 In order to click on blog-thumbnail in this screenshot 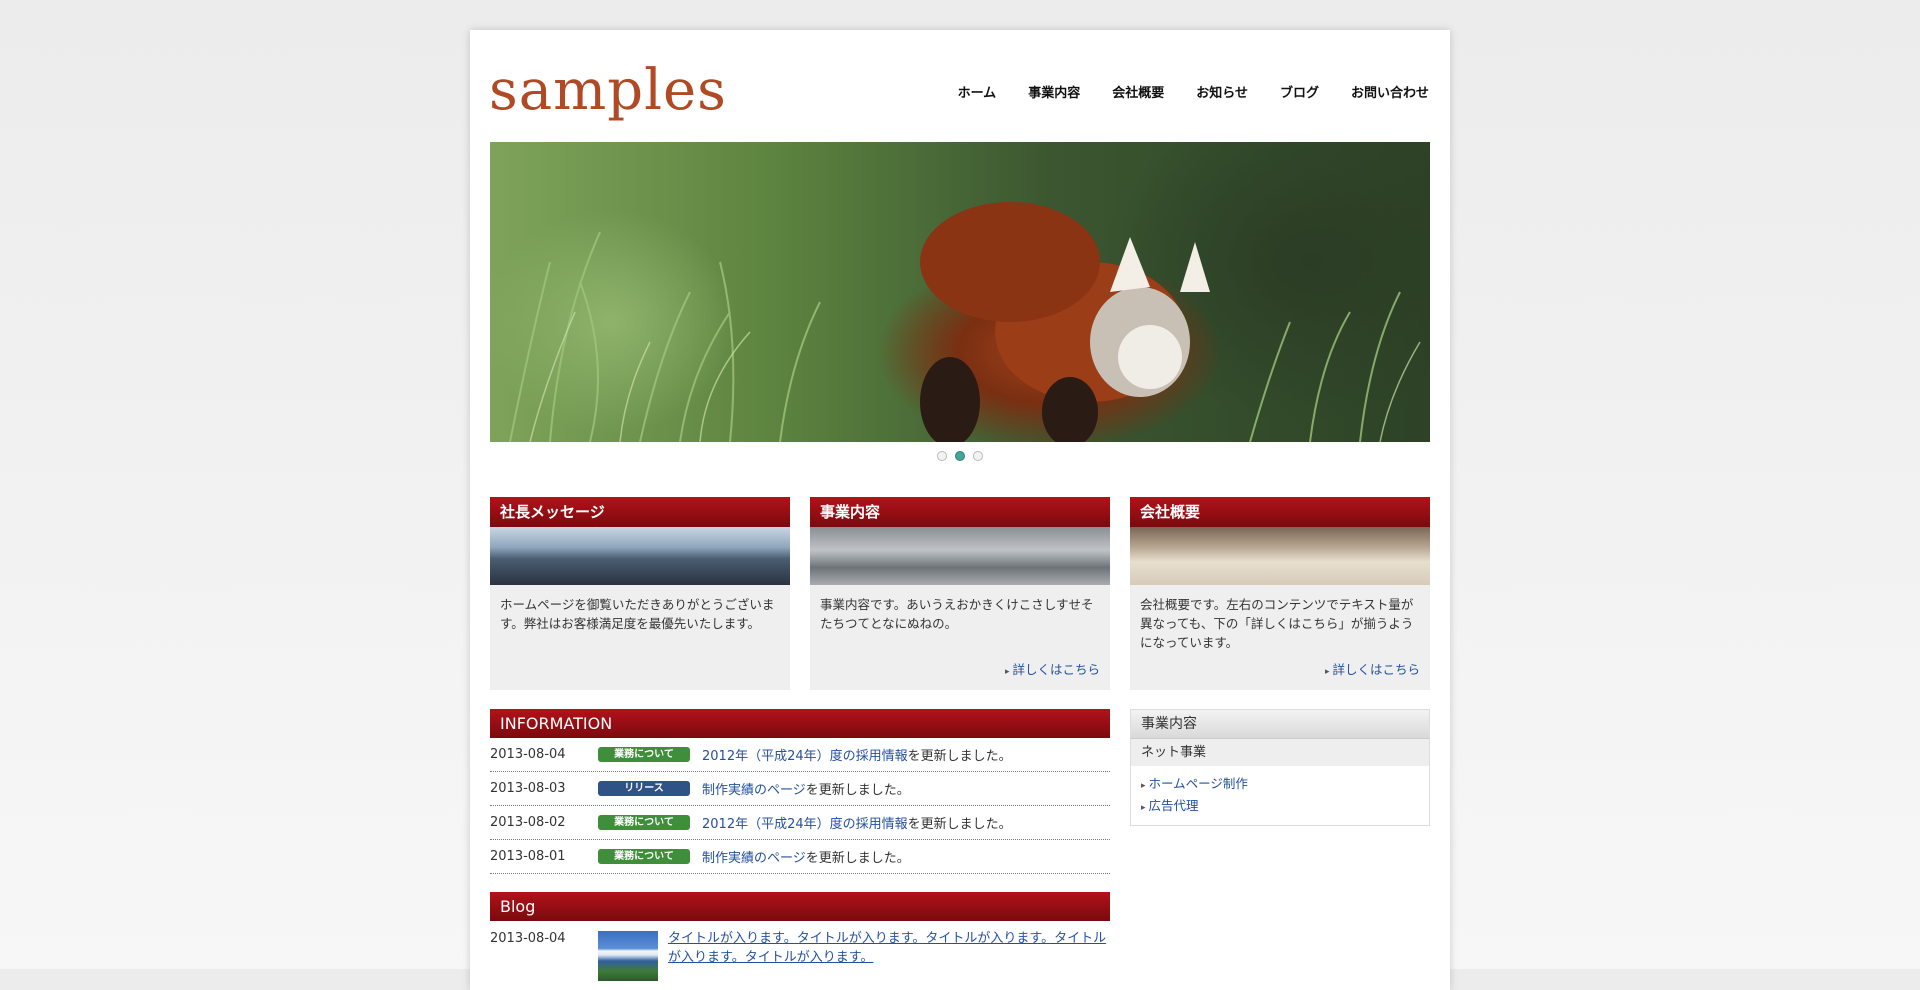, I will do `click(628, 956)`.